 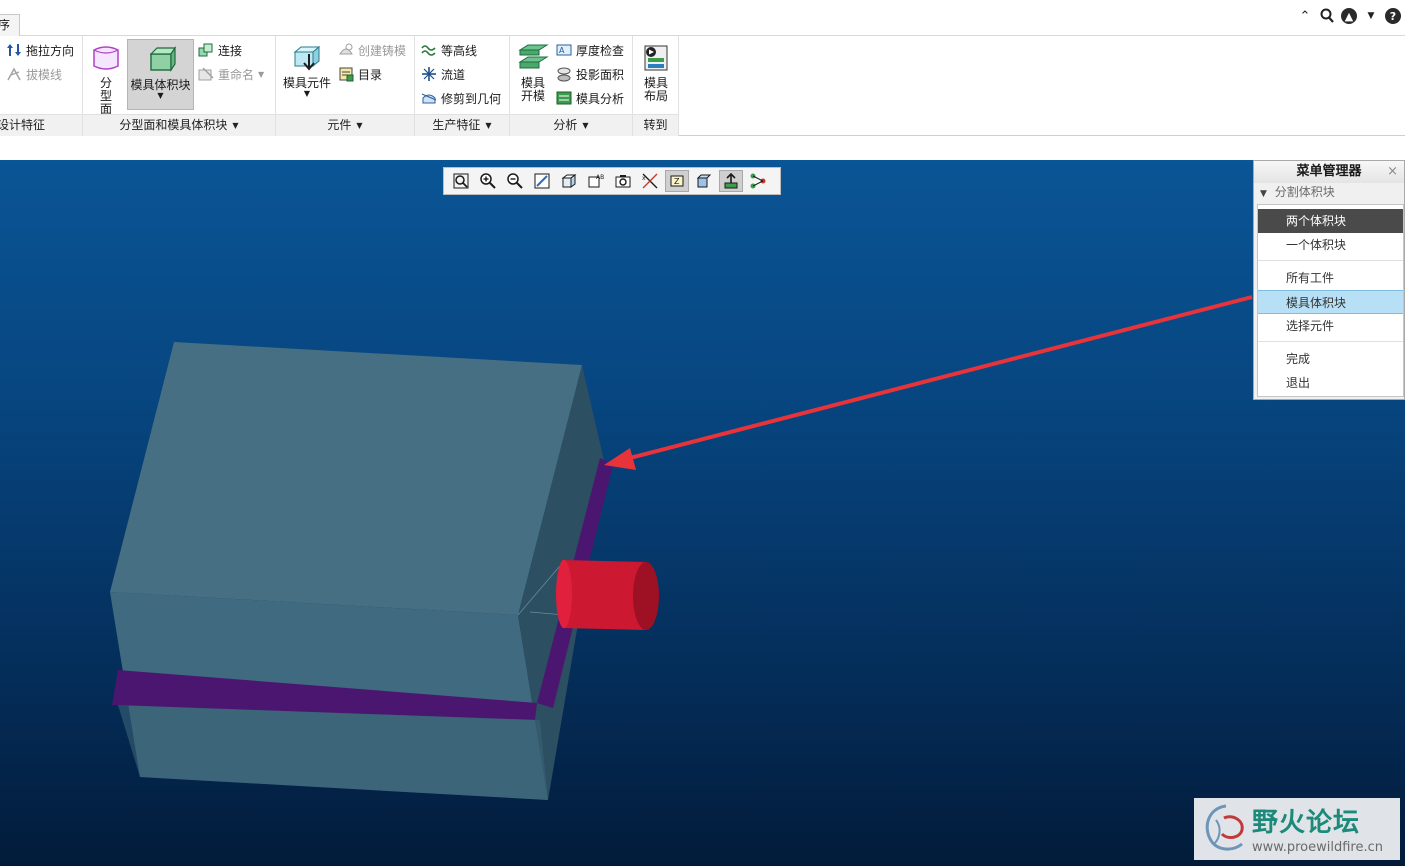 I want to click on group-label-component-text: 元件, so click(x=339, y=125).